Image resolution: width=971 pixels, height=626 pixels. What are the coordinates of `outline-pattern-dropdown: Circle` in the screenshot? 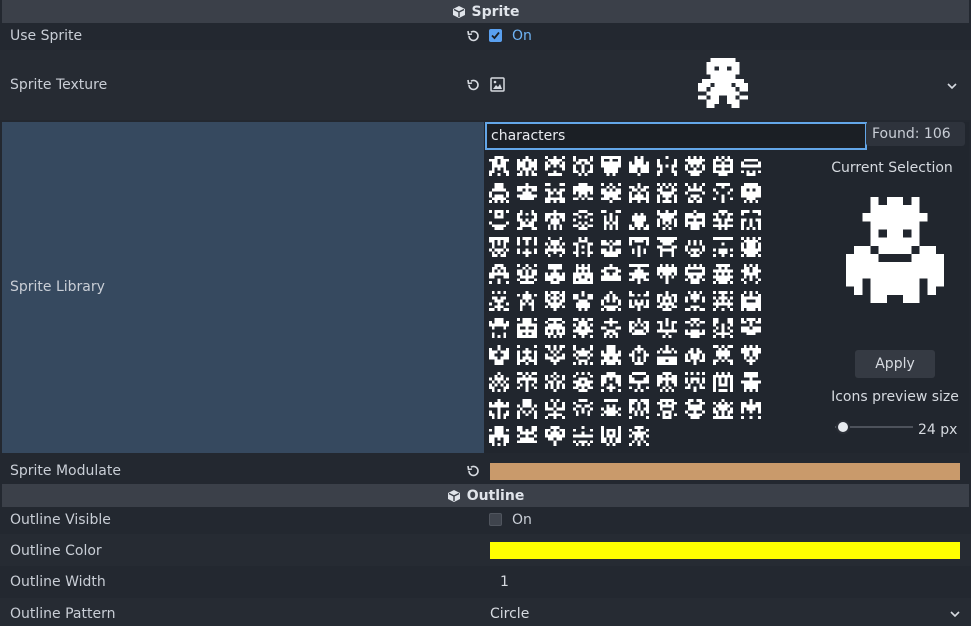 It's located at (728, 614).